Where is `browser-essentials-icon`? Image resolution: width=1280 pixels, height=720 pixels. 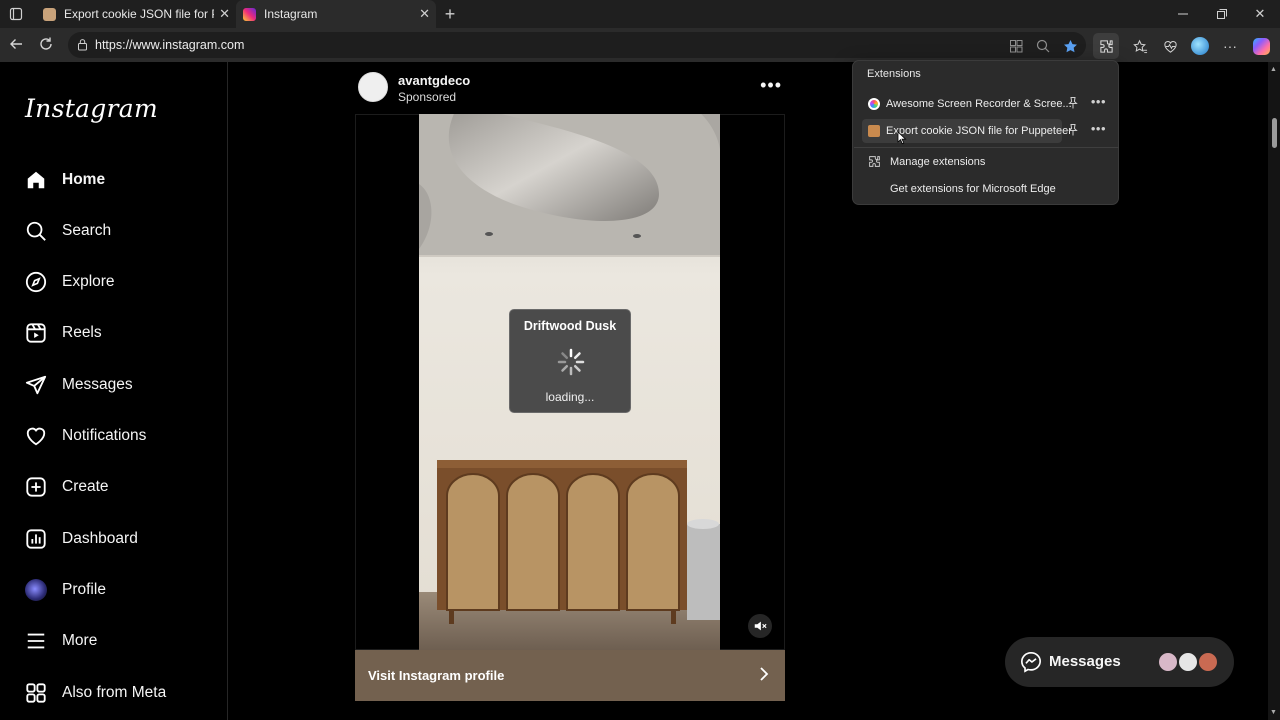
browser-essentials-icon is located at coordinates (1170, 46).